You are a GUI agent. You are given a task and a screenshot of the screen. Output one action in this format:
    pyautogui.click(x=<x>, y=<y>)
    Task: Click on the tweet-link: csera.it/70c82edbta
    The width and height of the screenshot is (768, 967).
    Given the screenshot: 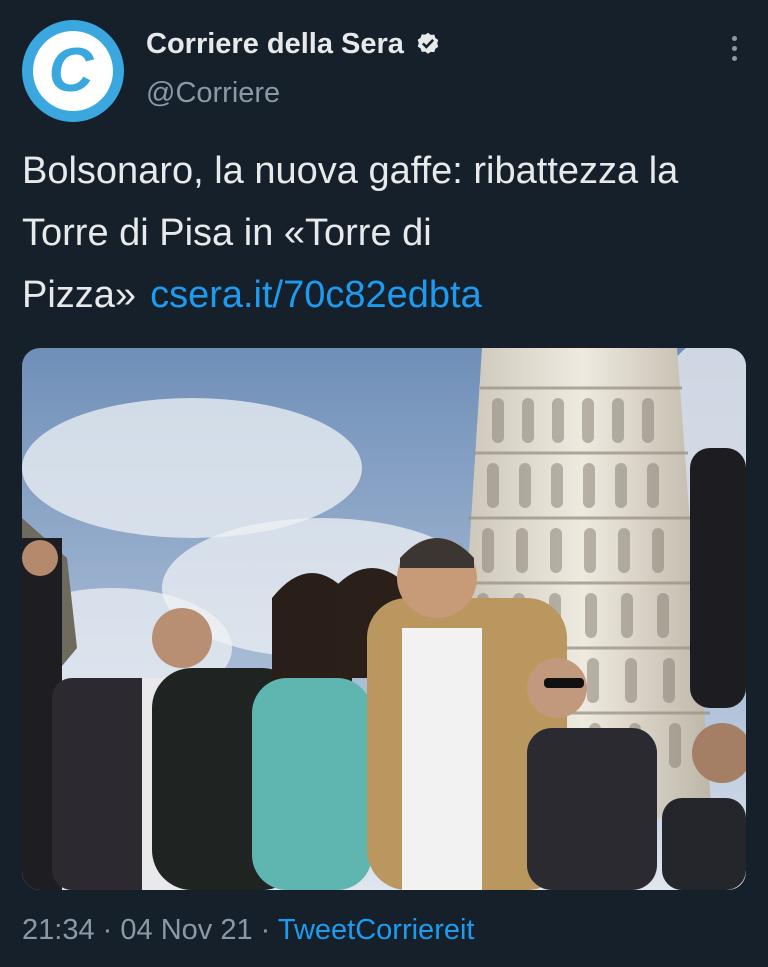 What is the action you would take?
    pyautogui.click(x=316, y=295)
    